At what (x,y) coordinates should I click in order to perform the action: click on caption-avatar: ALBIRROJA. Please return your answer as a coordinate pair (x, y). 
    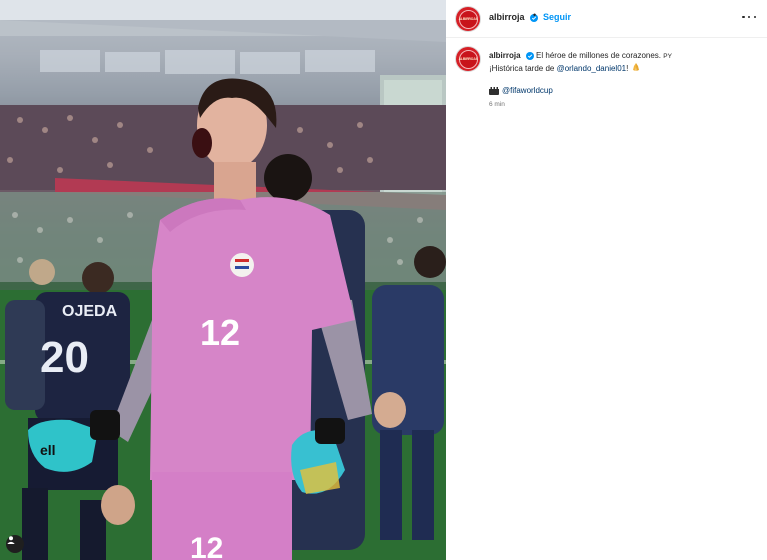
    Looking at the image, I should click on (468, 59).